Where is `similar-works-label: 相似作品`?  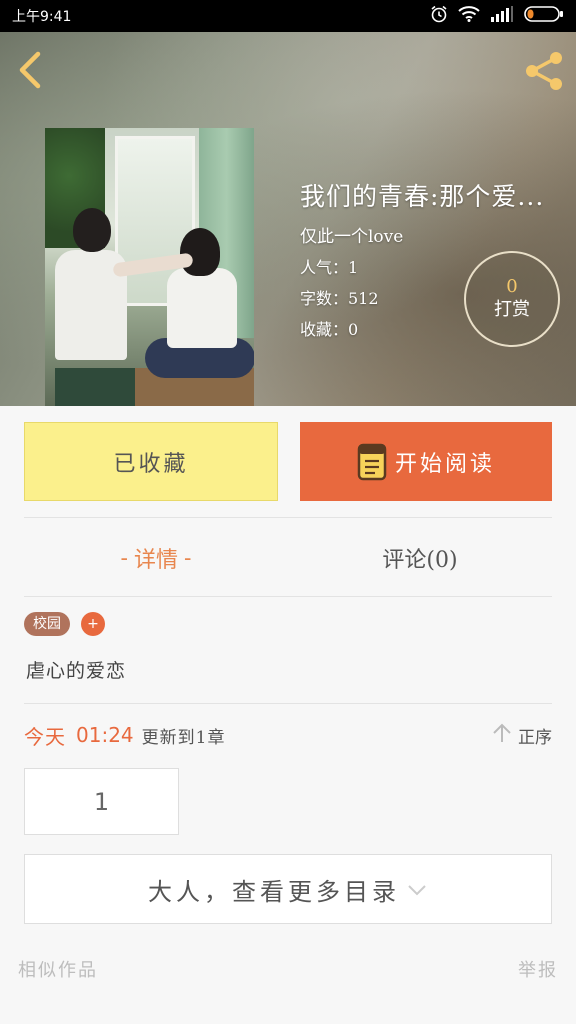 similar-works-label: 相似作品 is located at coordinates (58, 970).